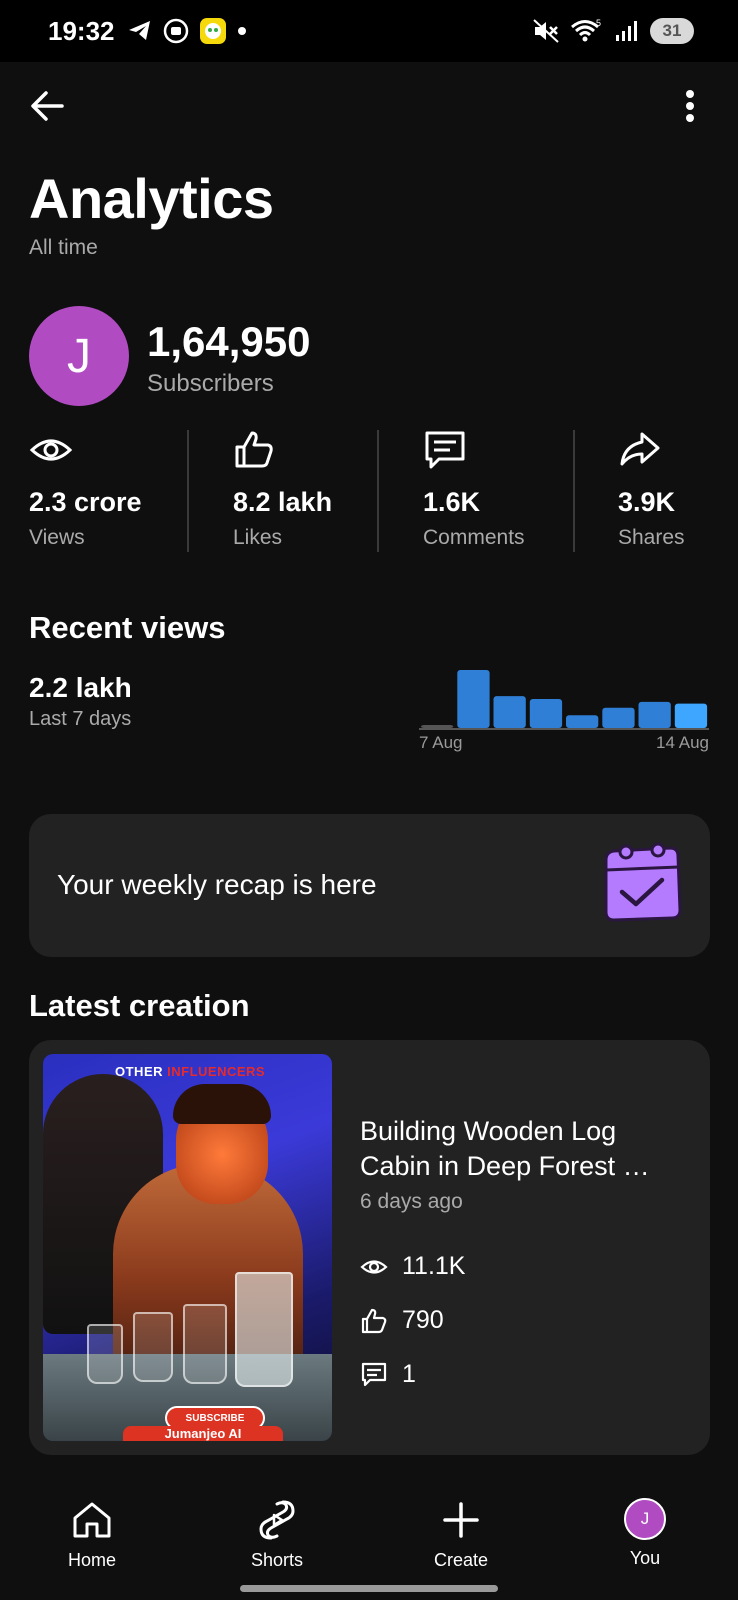  I want to click on thumbnail-caption-red: INFLUENCERS, so click(216, 1071).